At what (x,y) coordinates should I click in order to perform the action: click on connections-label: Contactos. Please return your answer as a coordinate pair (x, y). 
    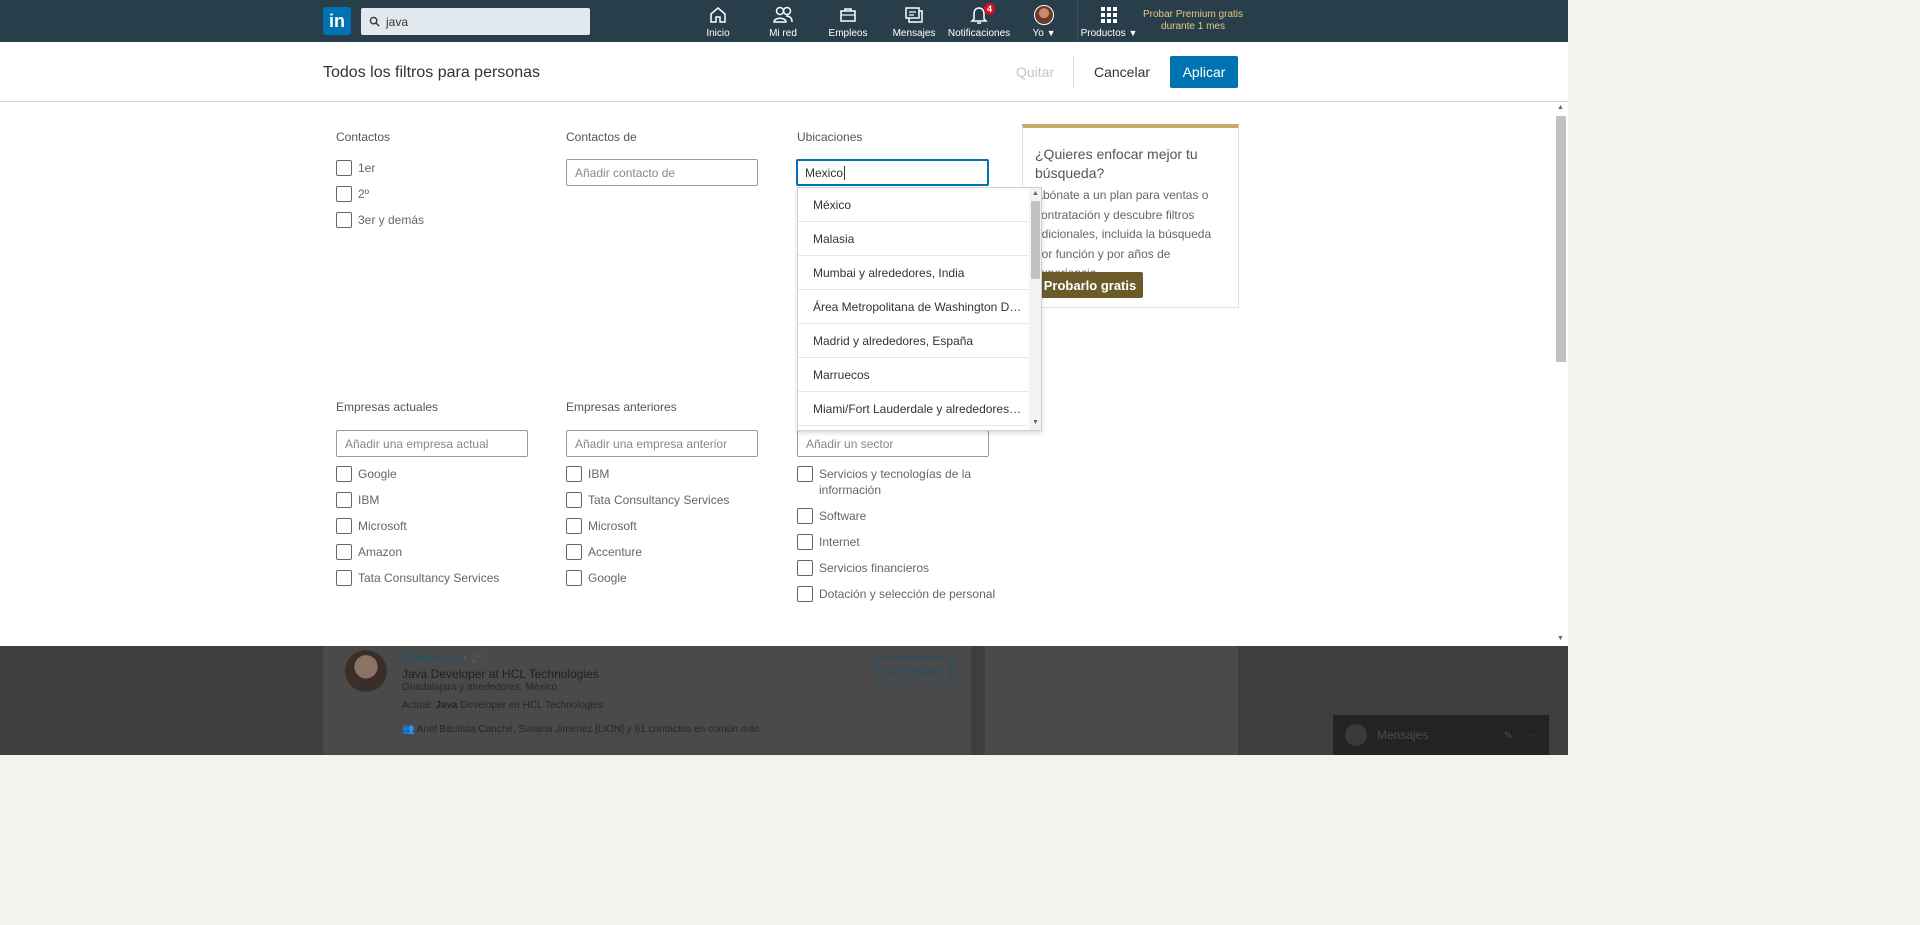
    Looking at the image, I should click on (363, 137).